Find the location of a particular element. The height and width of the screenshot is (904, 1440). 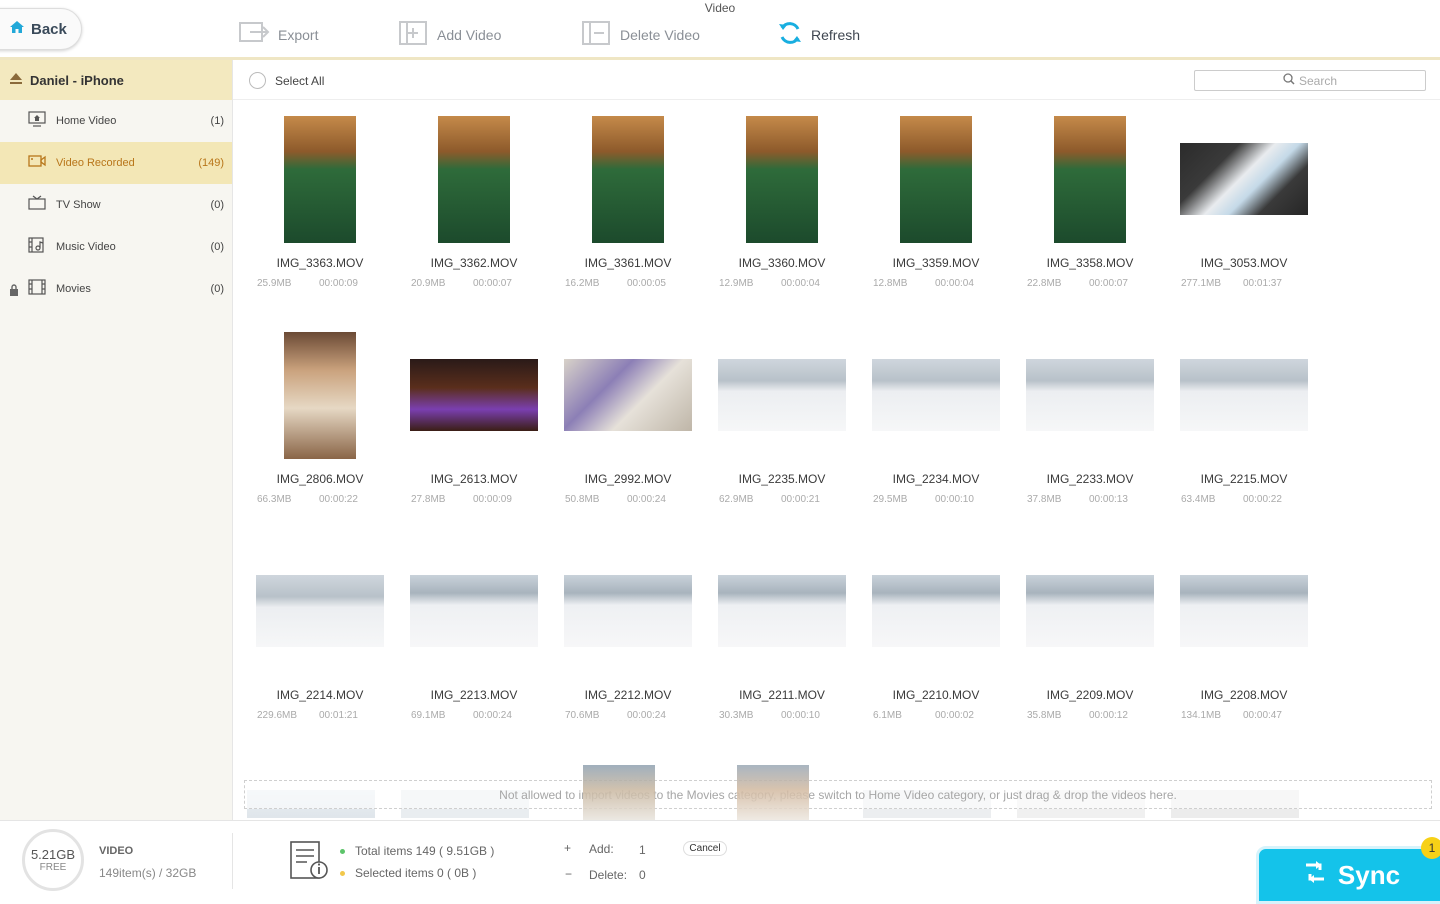

export-label: Export is located at coordinates (298, 35).